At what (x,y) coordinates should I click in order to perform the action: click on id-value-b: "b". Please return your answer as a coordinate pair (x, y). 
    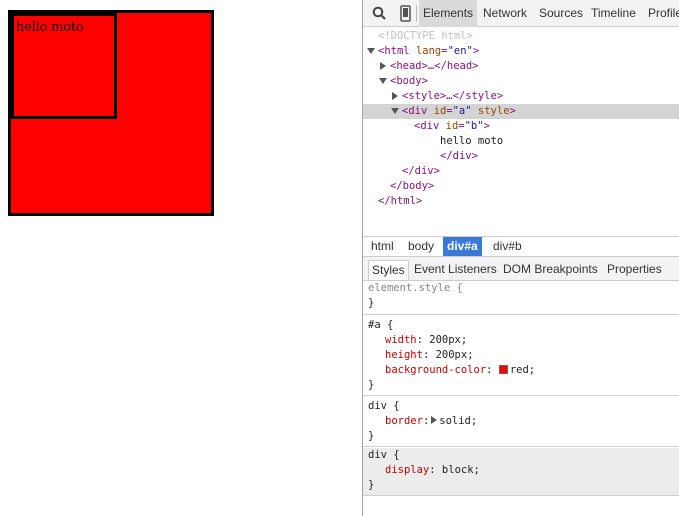
    Looking at the image, I should click on (474, 126).